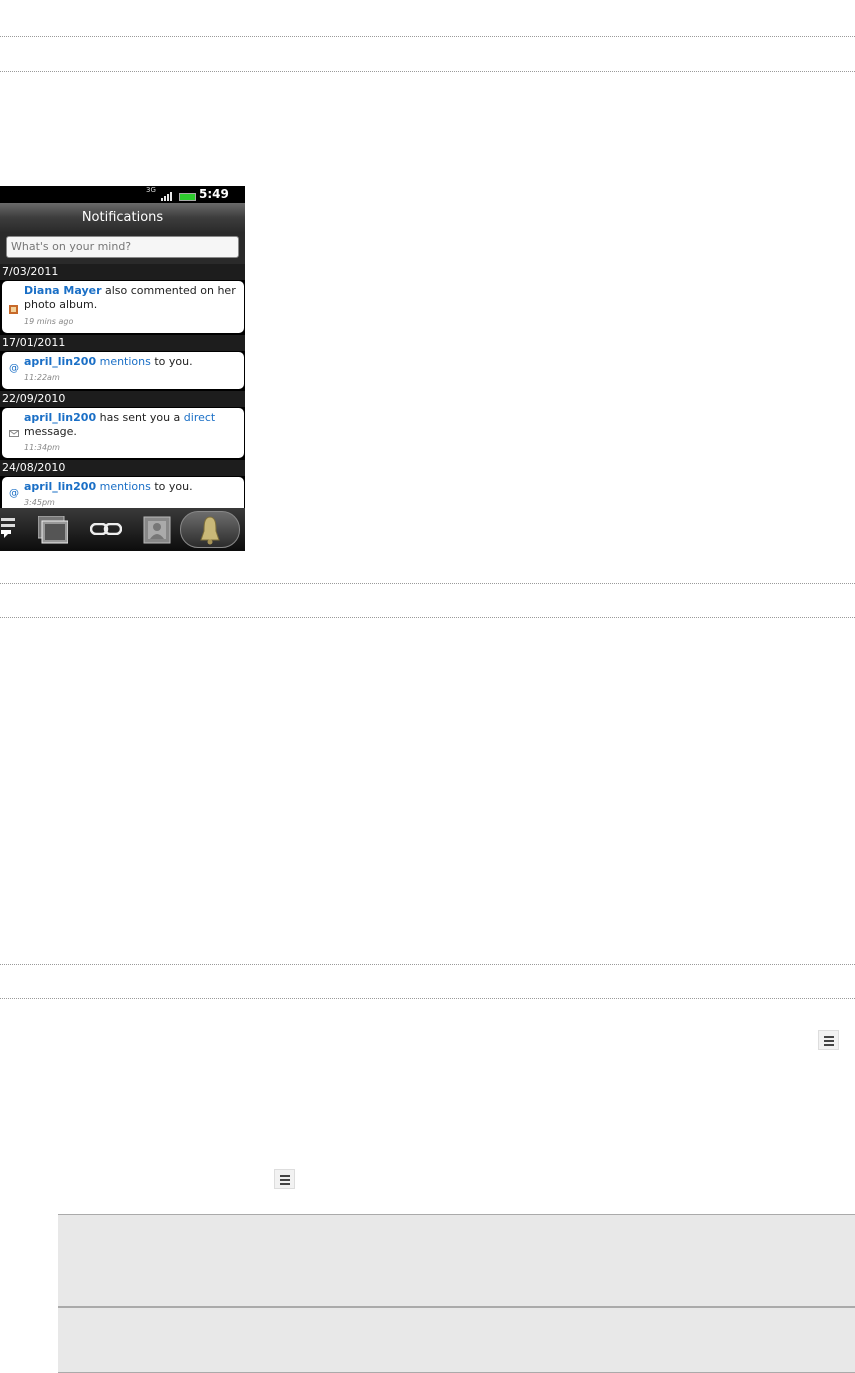 The image size is (855, 1373). What do you see at coordinates (50, 432) in the screenshot?
I see `direct-message-link-2: message.` at bounding box center [50, 432].